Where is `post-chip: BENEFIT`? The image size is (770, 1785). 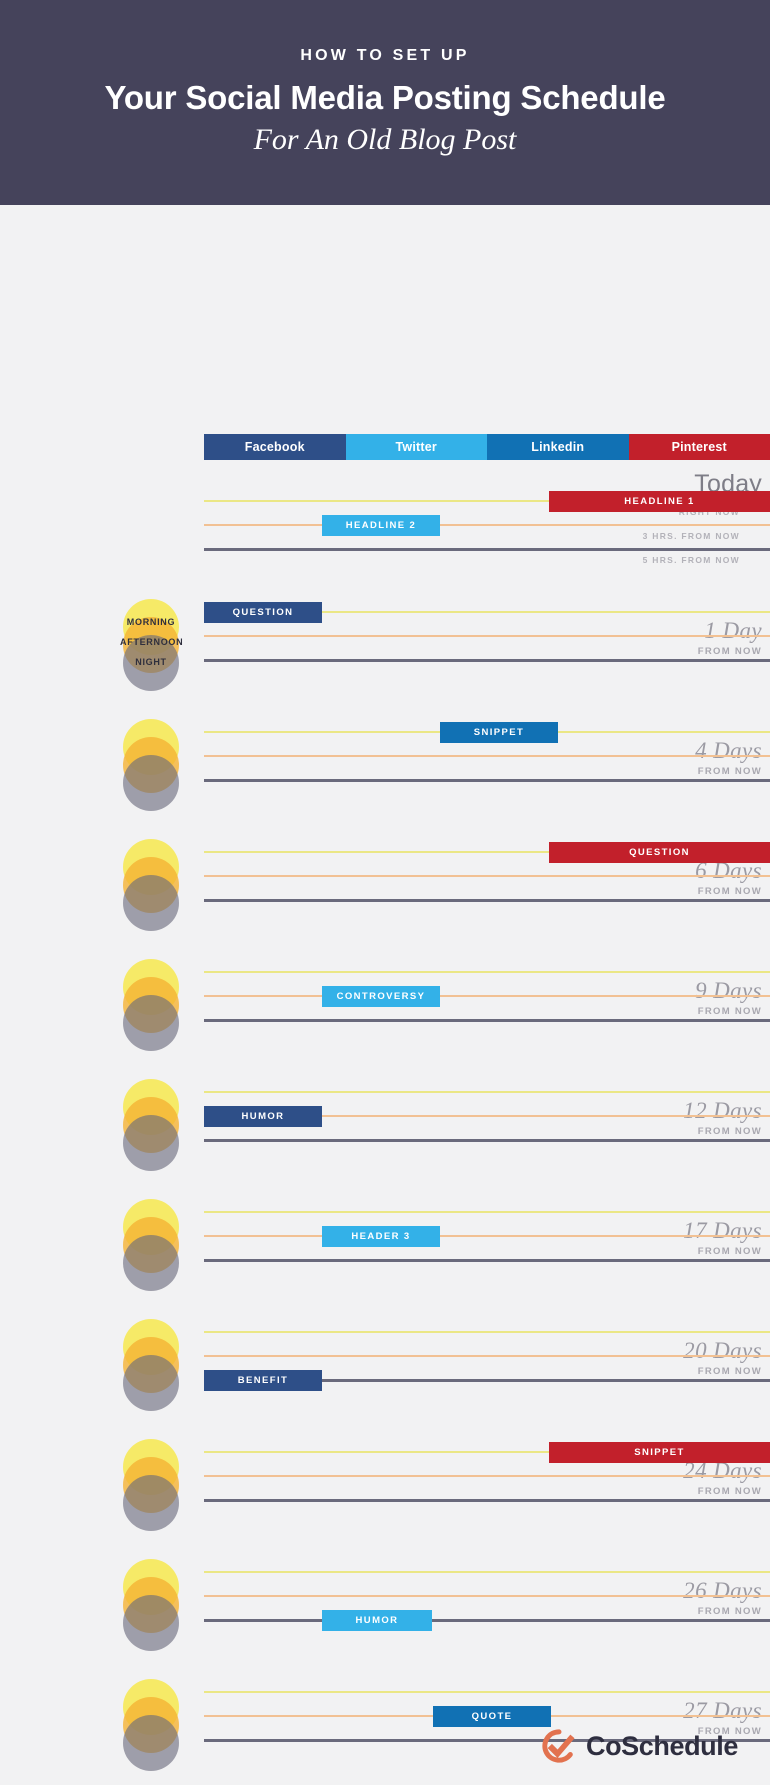 post-chip: BENEFIT is located at coordinates (263, 1380).